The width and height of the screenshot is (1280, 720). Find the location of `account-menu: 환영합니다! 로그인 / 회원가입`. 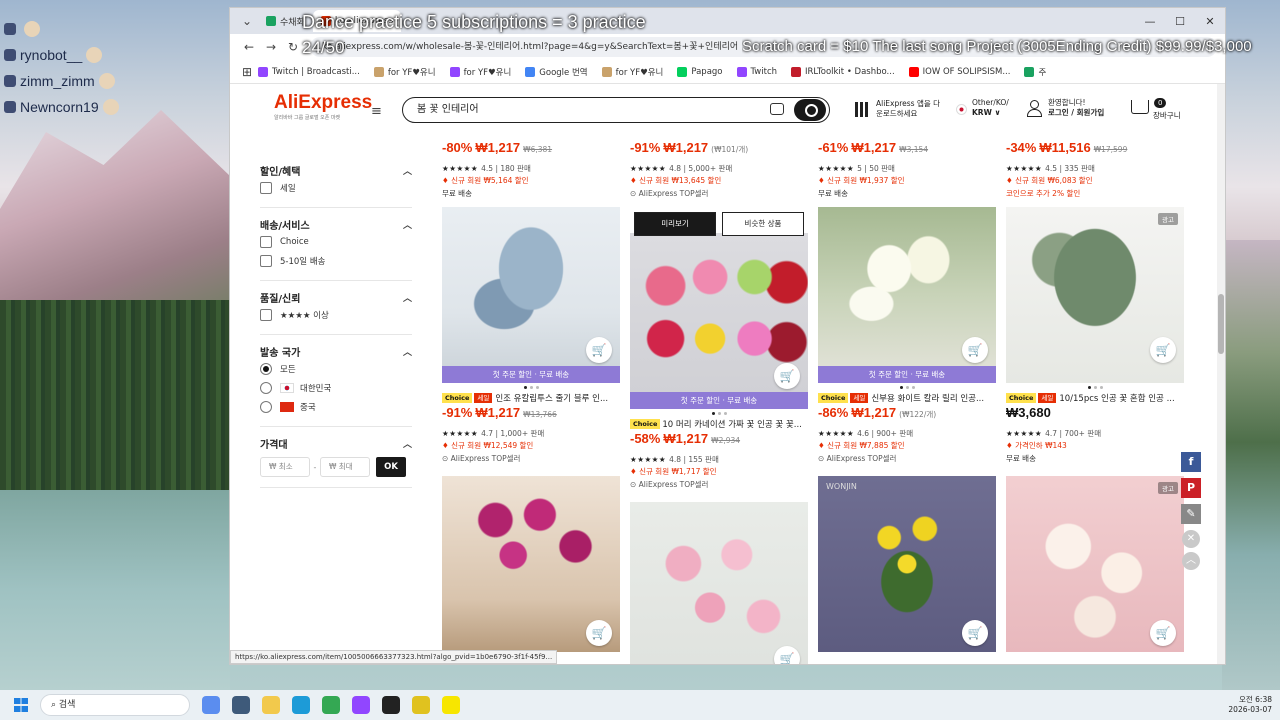

account-menu: 환영합니다! 로그인 / 회원가입 is located at coordinates (1076, 108).